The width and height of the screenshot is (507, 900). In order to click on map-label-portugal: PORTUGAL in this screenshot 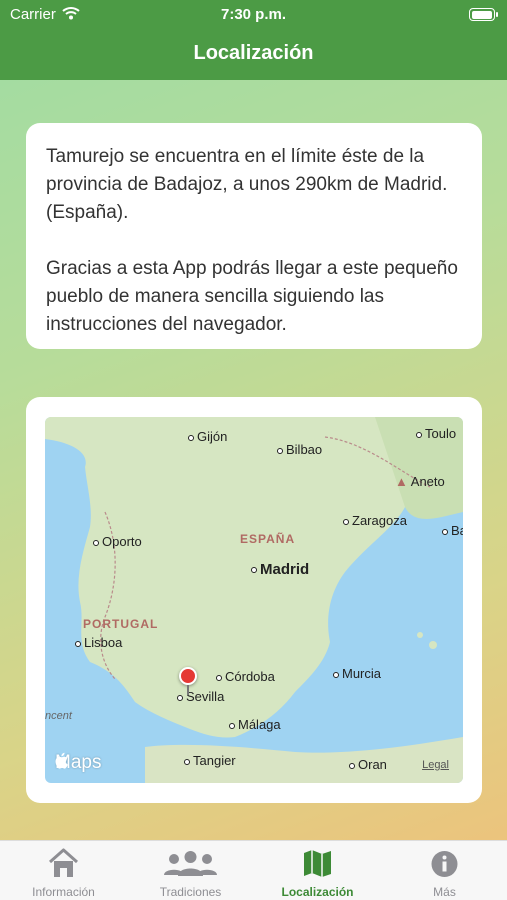, I will do `click(121, 624)`.